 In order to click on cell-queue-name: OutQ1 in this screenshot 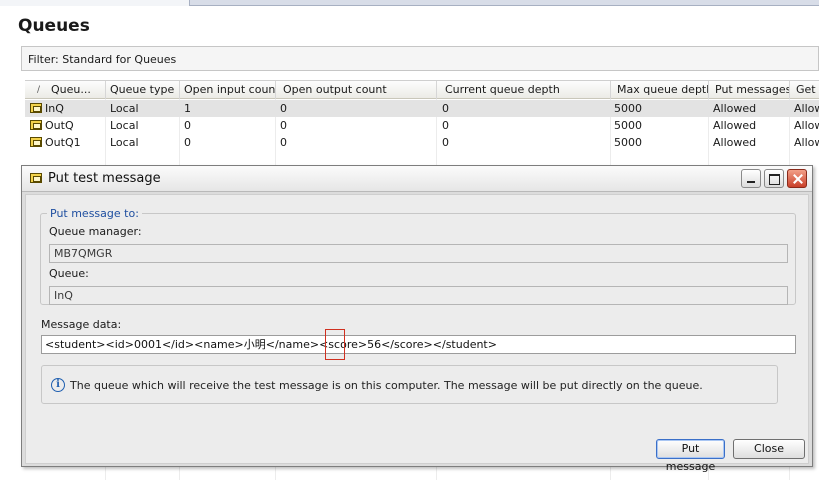, I will do `click(65, 142)`.